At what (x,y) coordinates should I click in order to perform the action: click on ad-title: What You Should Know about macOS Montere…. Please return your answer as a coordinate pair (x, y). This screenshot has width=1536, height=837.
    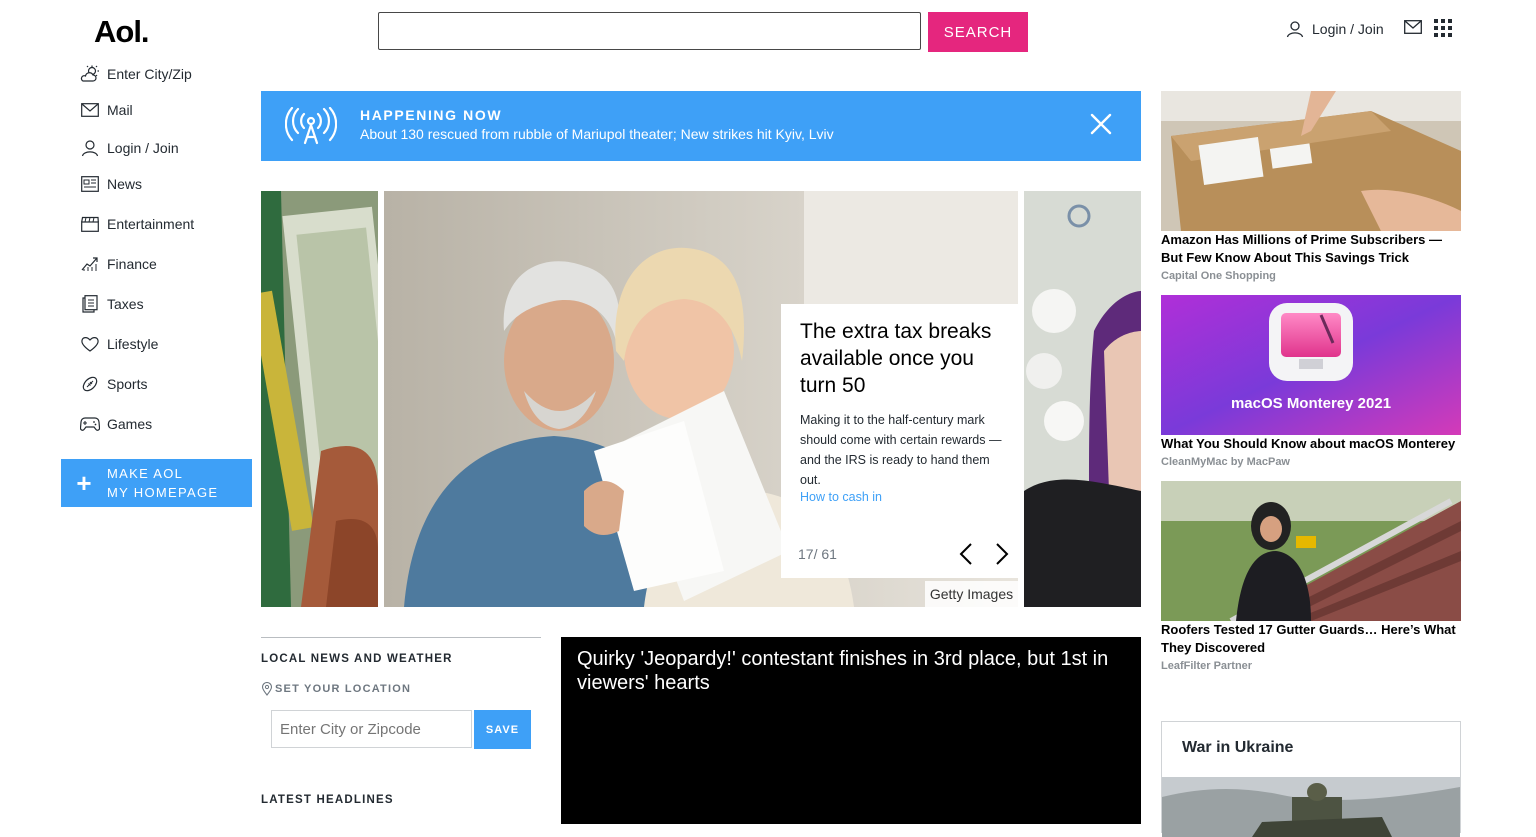
    Looking at the image, I should click on (1311, 444).